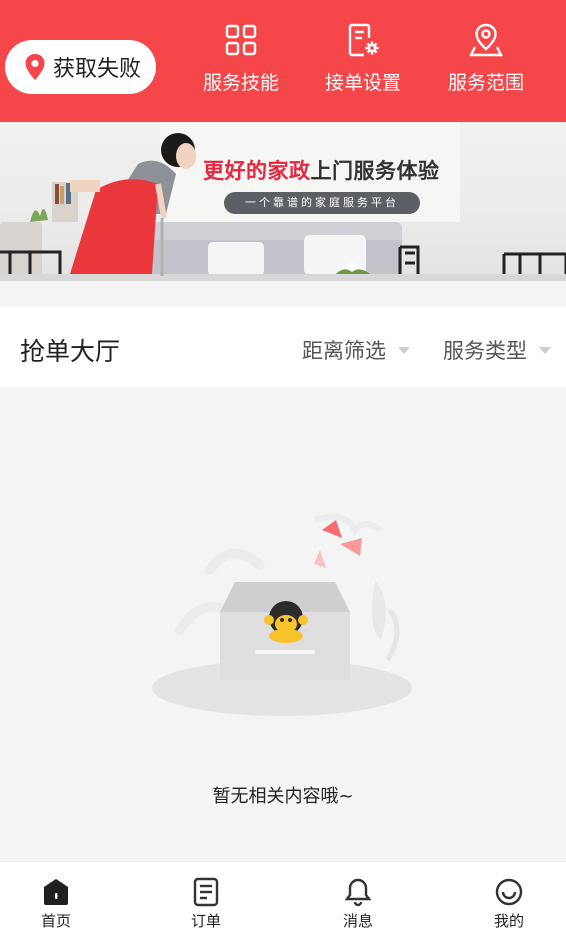  Describe the element at coordinates (241, 40) in the screenshot. I see `grid-icon` at that location.